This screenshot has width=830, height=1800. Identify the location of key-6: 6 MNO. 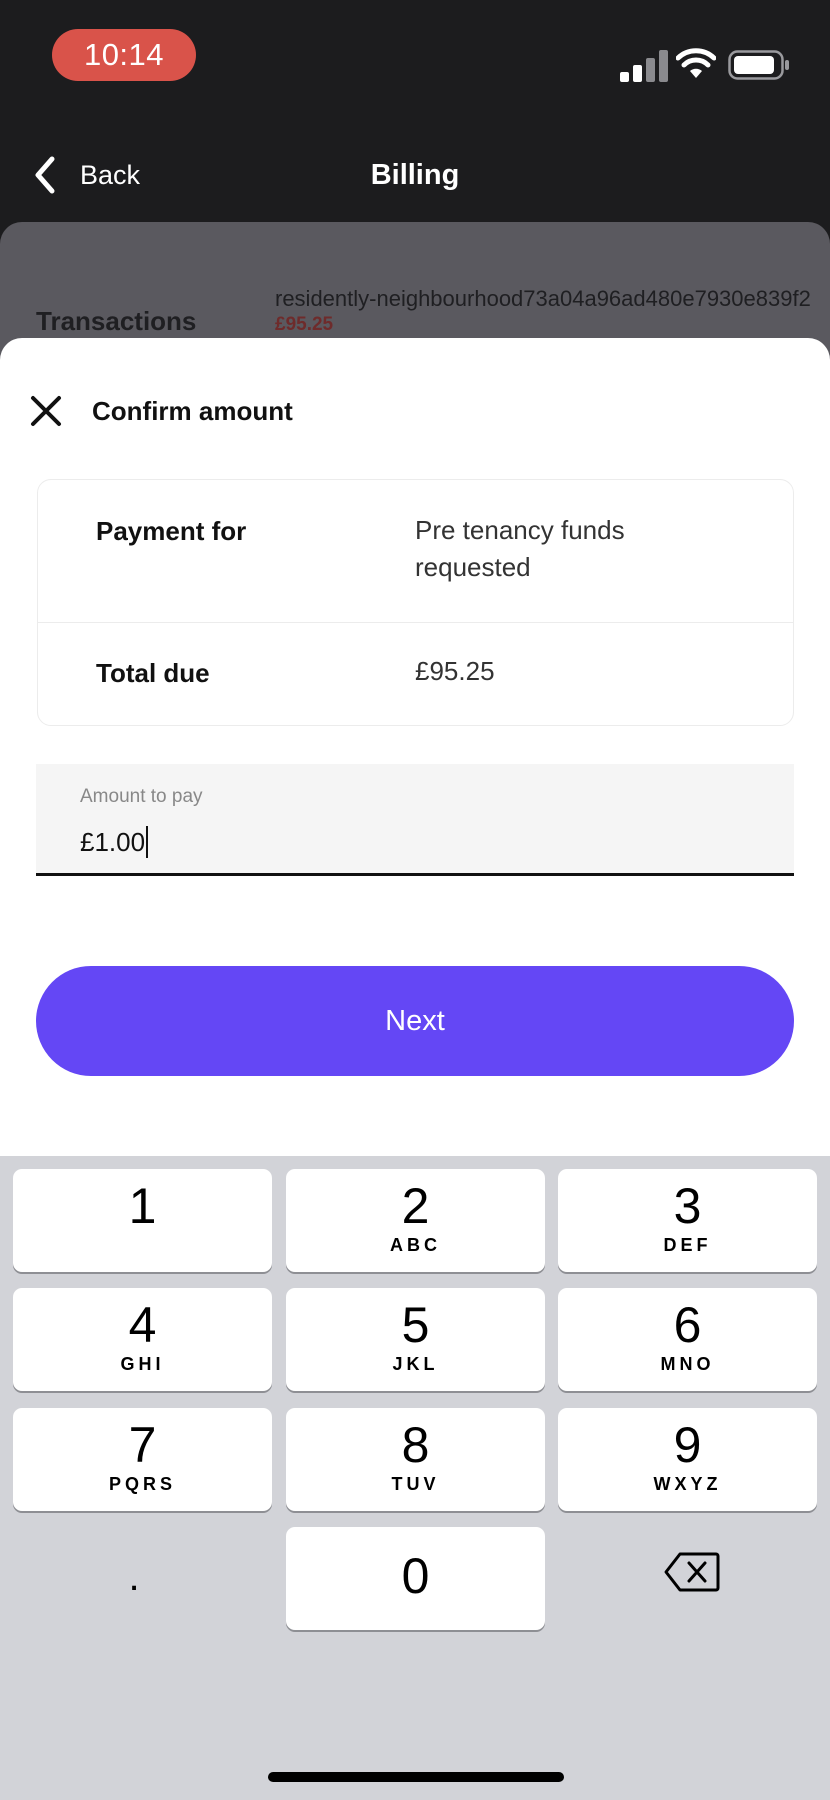
(687, 1339).